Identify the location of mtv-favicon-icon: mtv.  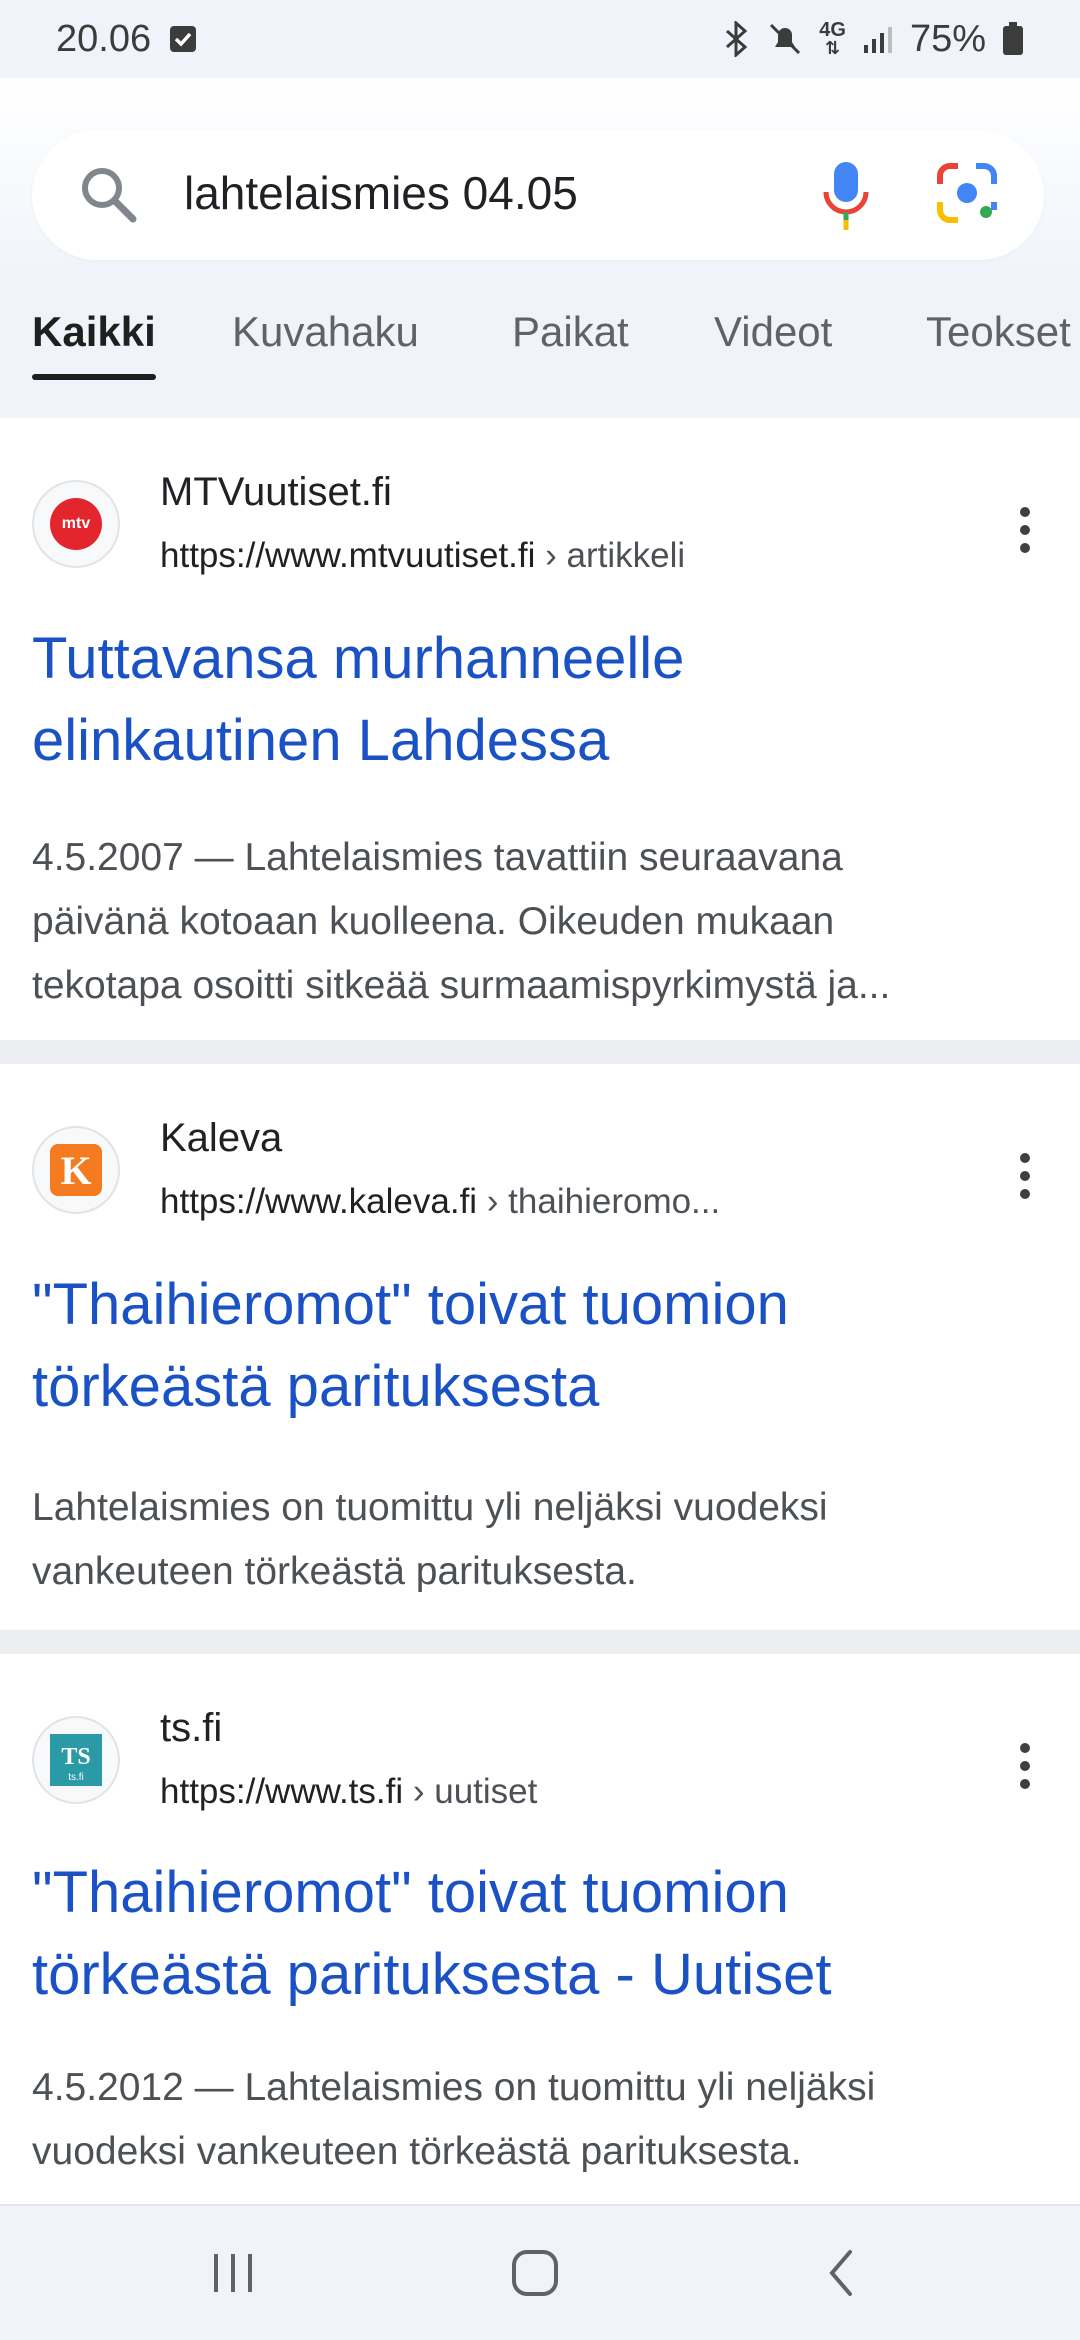
(76, 524).